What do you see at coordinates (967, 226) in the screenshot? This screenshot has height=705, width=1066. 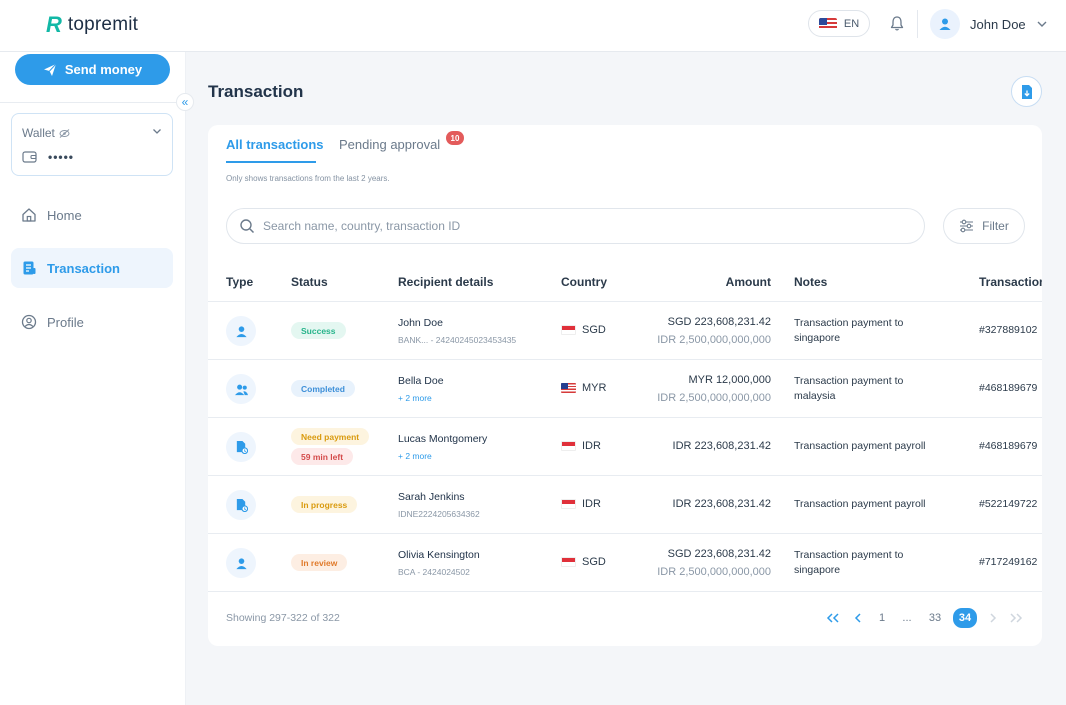 I see `sliders-icon` at bounding box center [967, 226].